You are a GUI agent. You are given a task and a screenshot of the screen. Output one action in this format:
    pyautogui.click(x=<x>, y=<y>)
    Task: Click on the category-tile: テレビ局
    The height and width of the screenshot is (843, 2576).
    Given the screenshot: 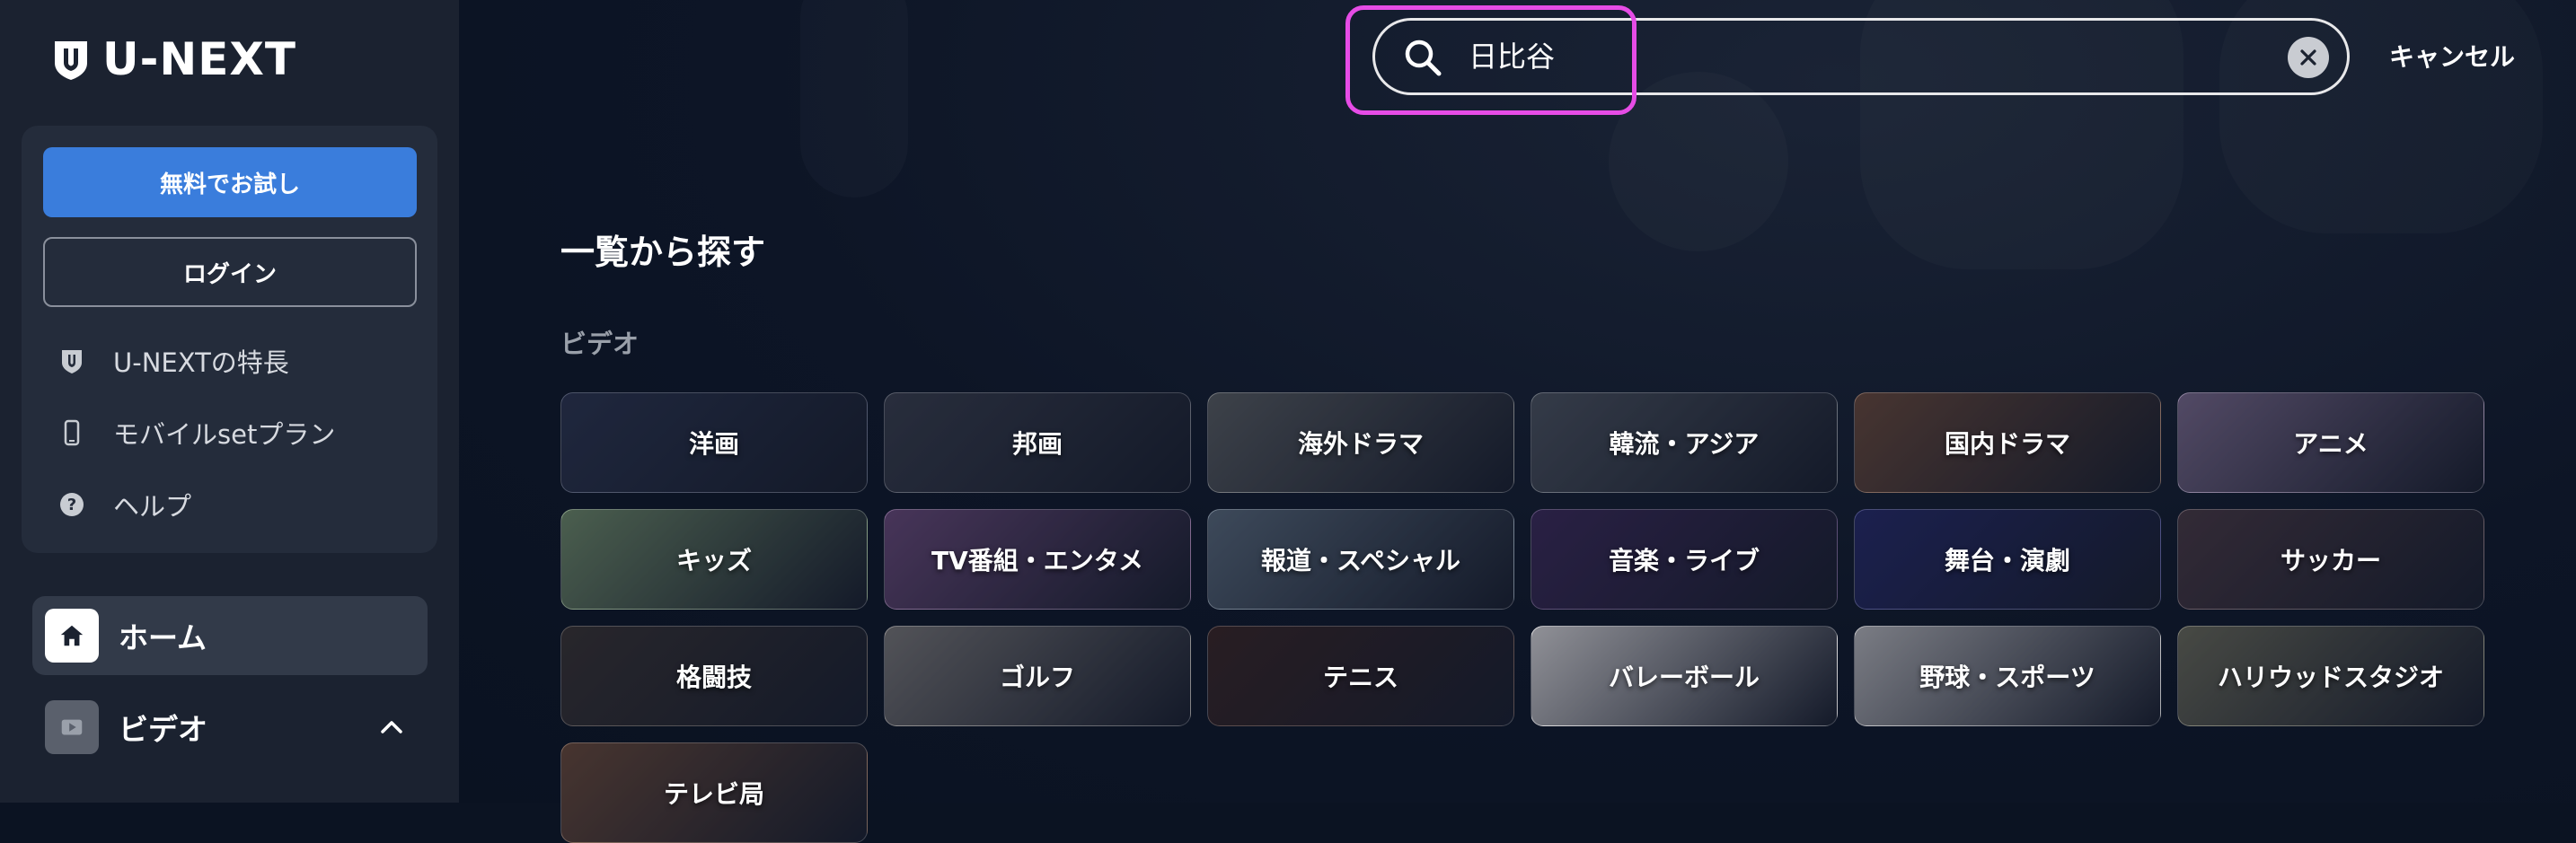 What is the action you would take?
    pyautogui.click(x=714, y=793)
    